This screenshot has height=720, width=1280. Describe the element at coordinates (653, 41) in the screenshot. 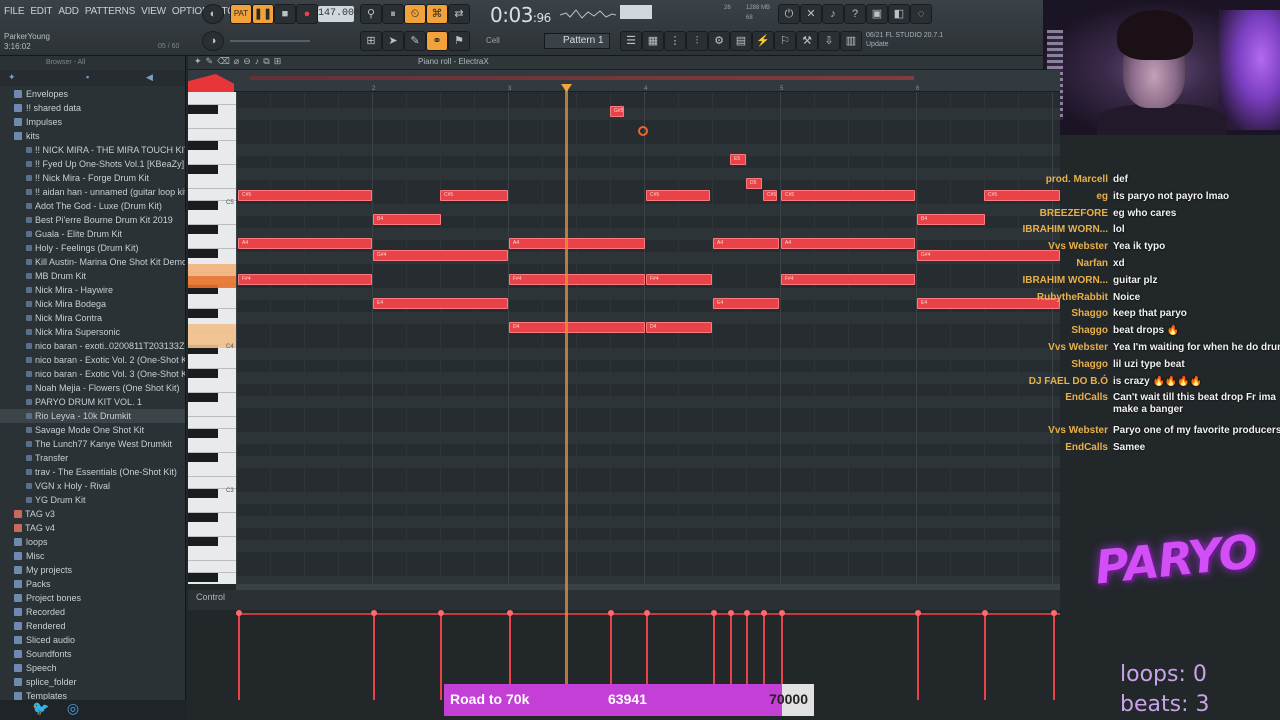

I see `piano-roll-icon: ▦` at that location.